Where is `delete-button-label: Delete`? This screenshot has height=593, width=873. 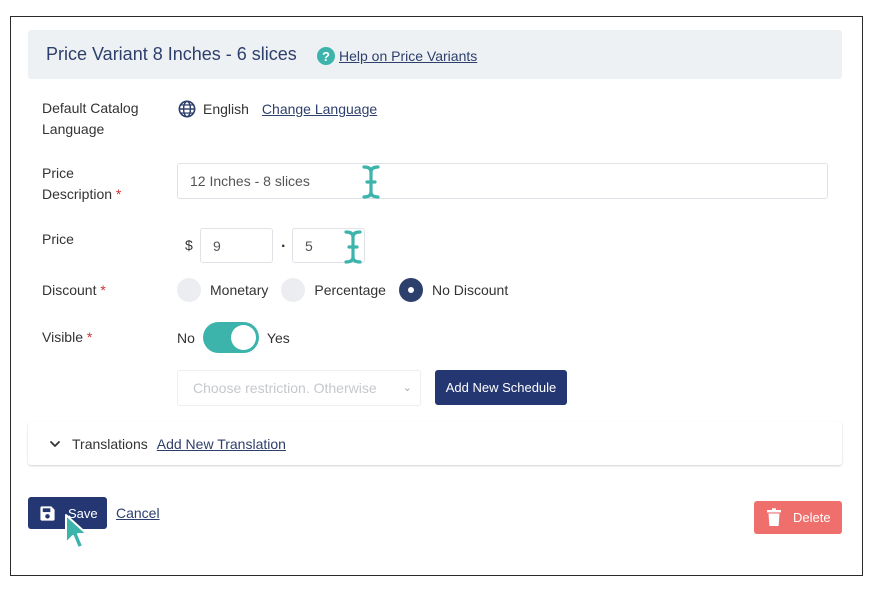 delete-button-label: Delete is located at coordinates (812, 517).